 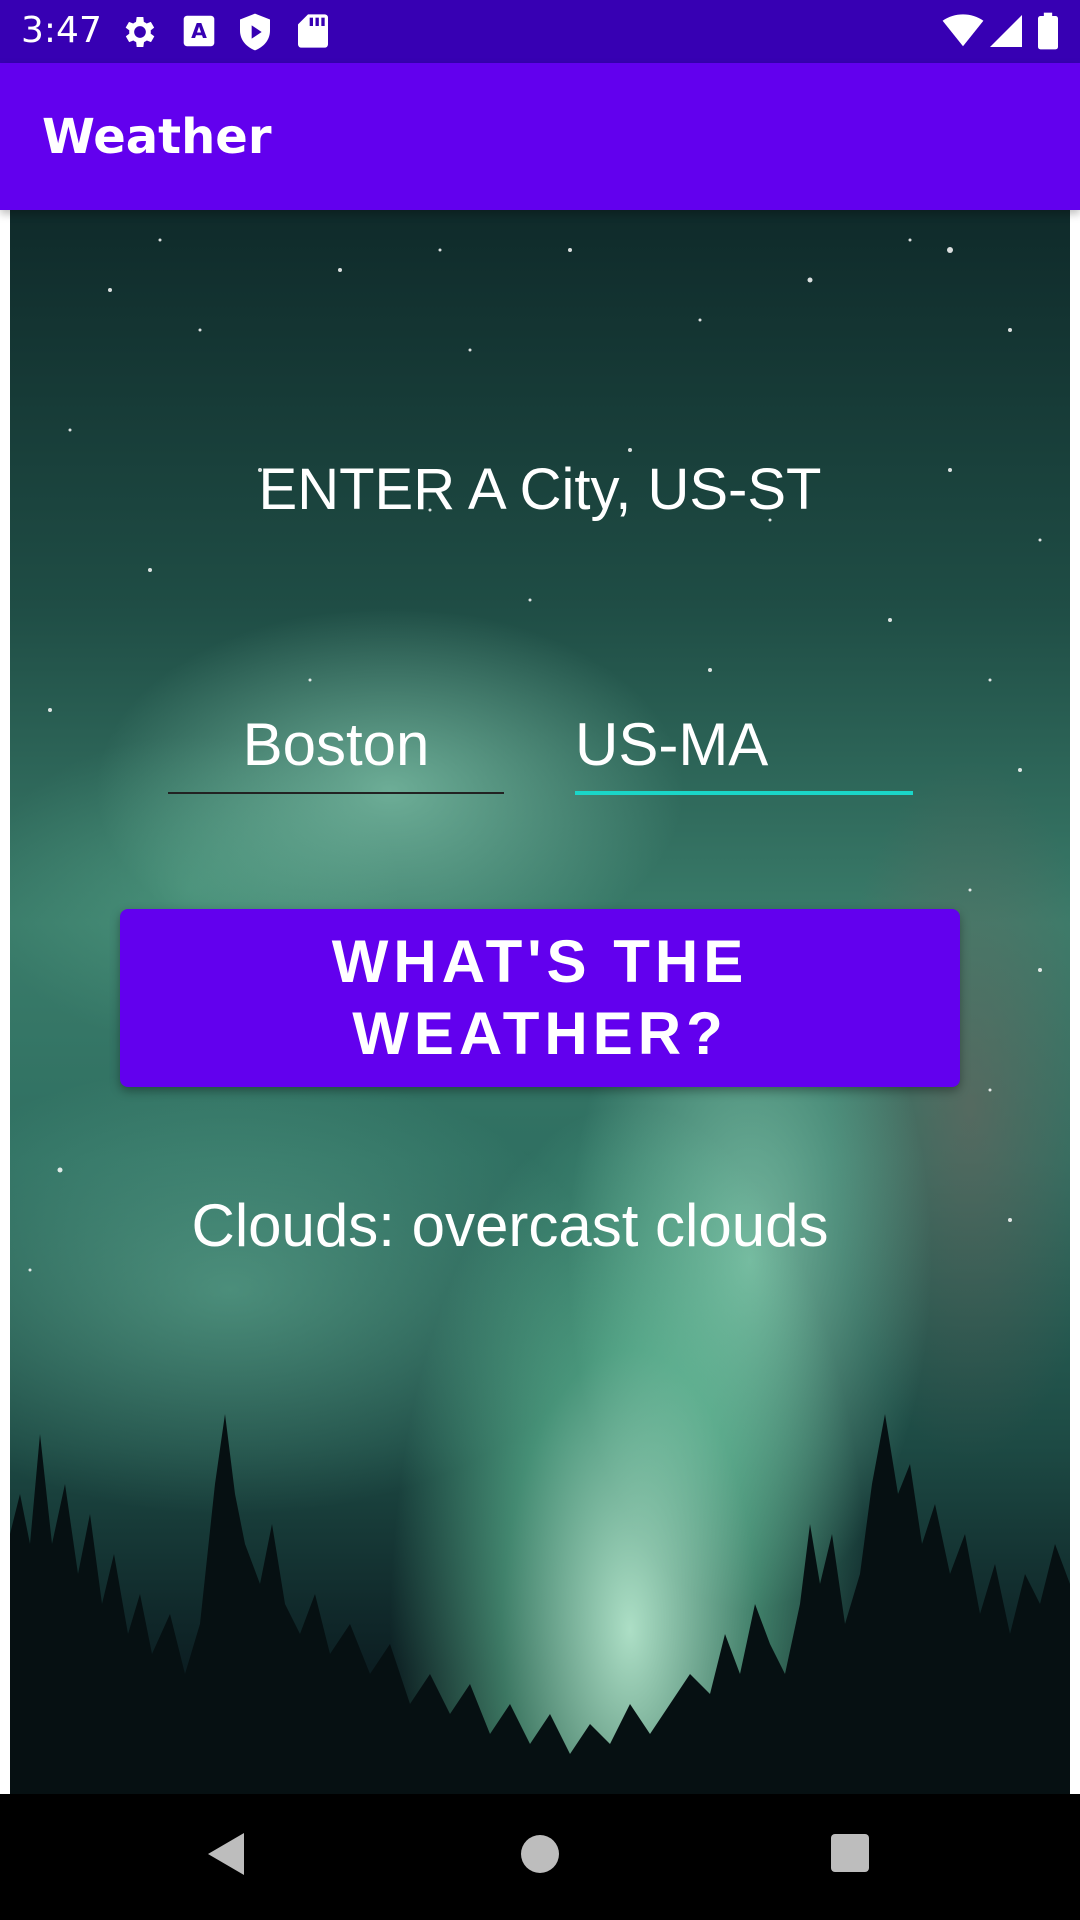 I want to click on city-input: Boston, so click(x=336, y=748).